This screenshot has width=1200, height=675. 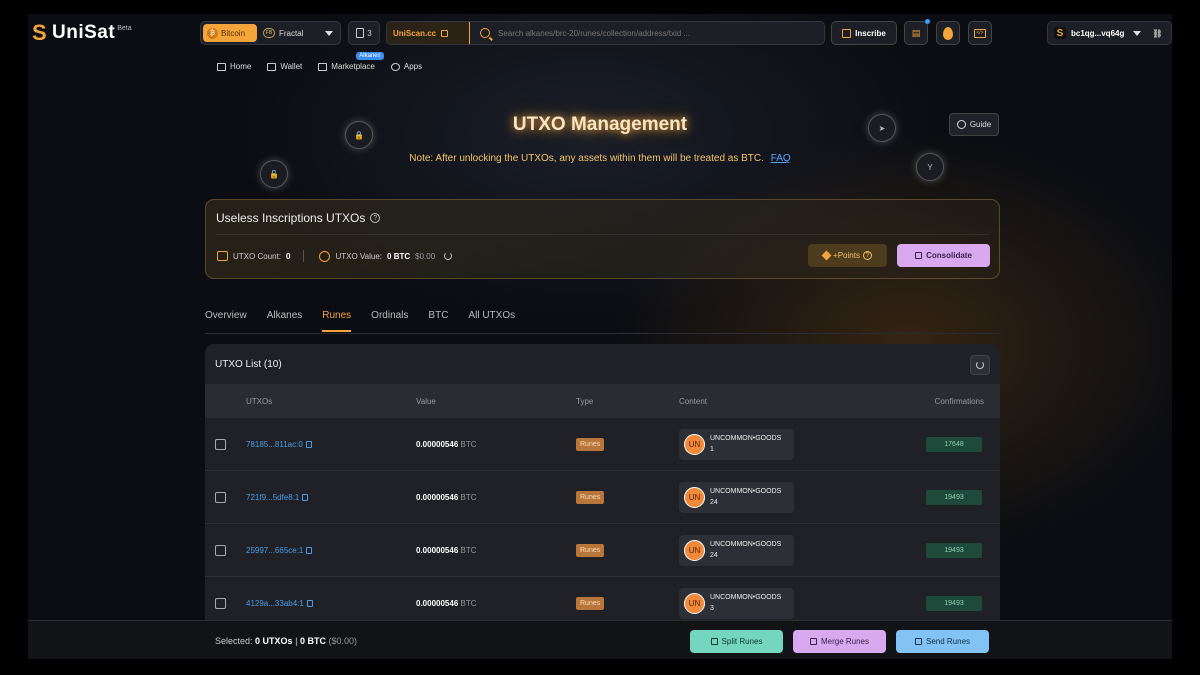 I want to click on logo: S UniSat Beta, so click(x=82, y=33).